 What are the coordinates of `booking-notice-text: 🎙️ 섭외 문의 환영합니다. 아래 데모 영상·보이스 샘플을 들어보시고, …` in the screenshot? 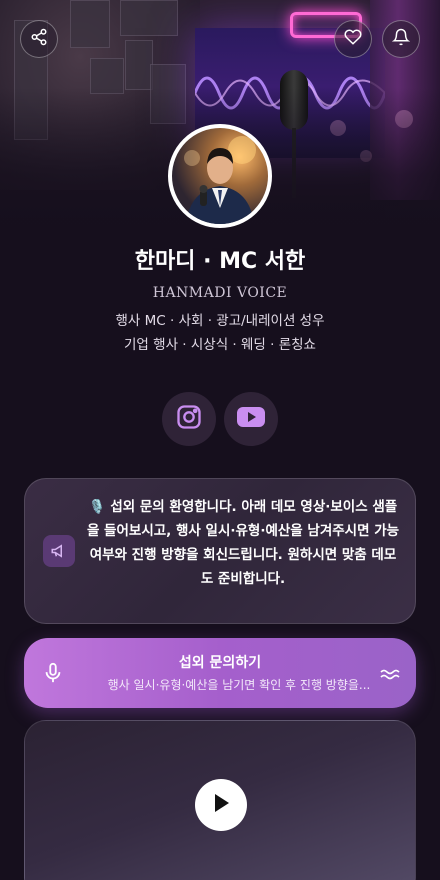 It's located at (243, 543).